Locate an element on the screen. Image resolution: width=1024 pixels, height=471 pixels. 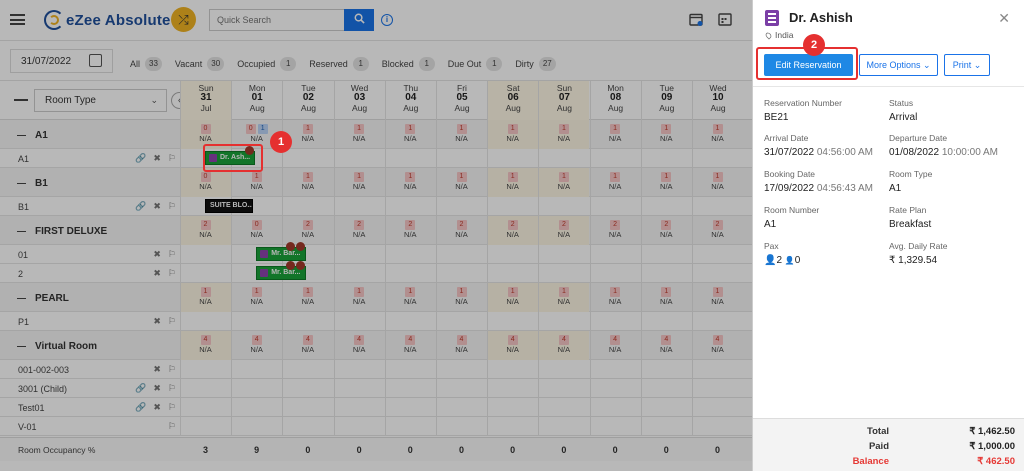
highlight-box is located at coordinates (233, 158).